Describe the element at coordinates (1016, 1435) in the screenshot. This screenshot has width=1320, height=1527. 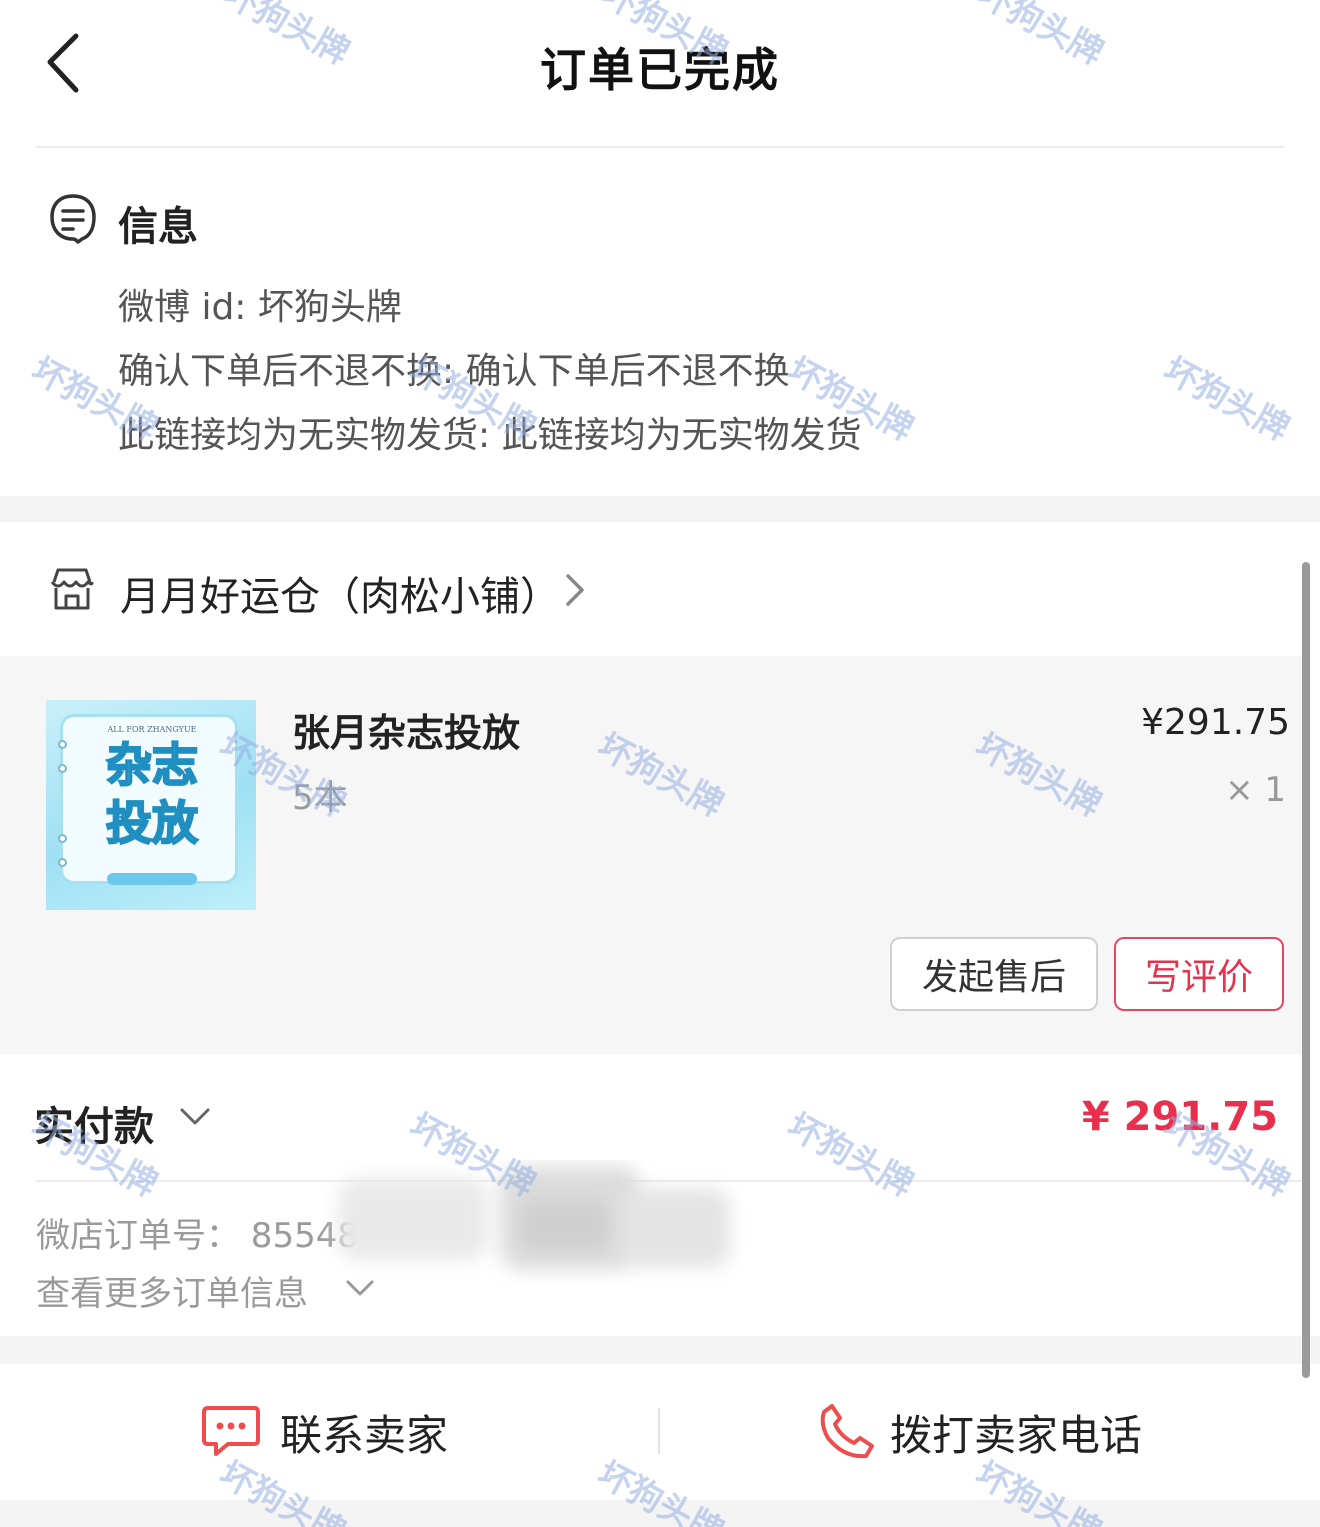
I see `call-seller-label: 拨打卖家电话` at that location.